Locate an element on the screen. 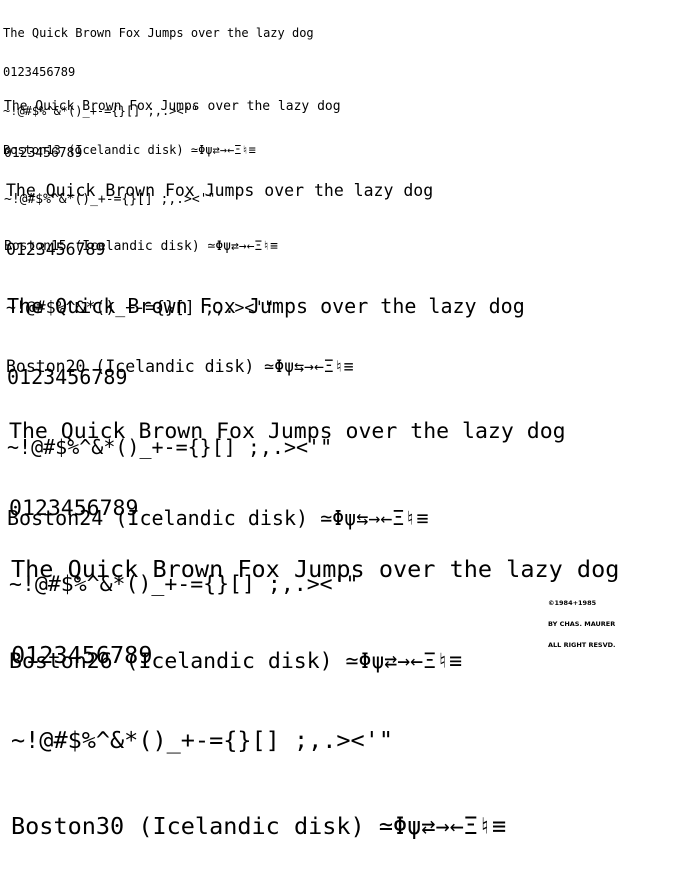 This screenshot has height=869, width=680. copyright-years: ©1984+1985 is located at coordinates (572, 603).